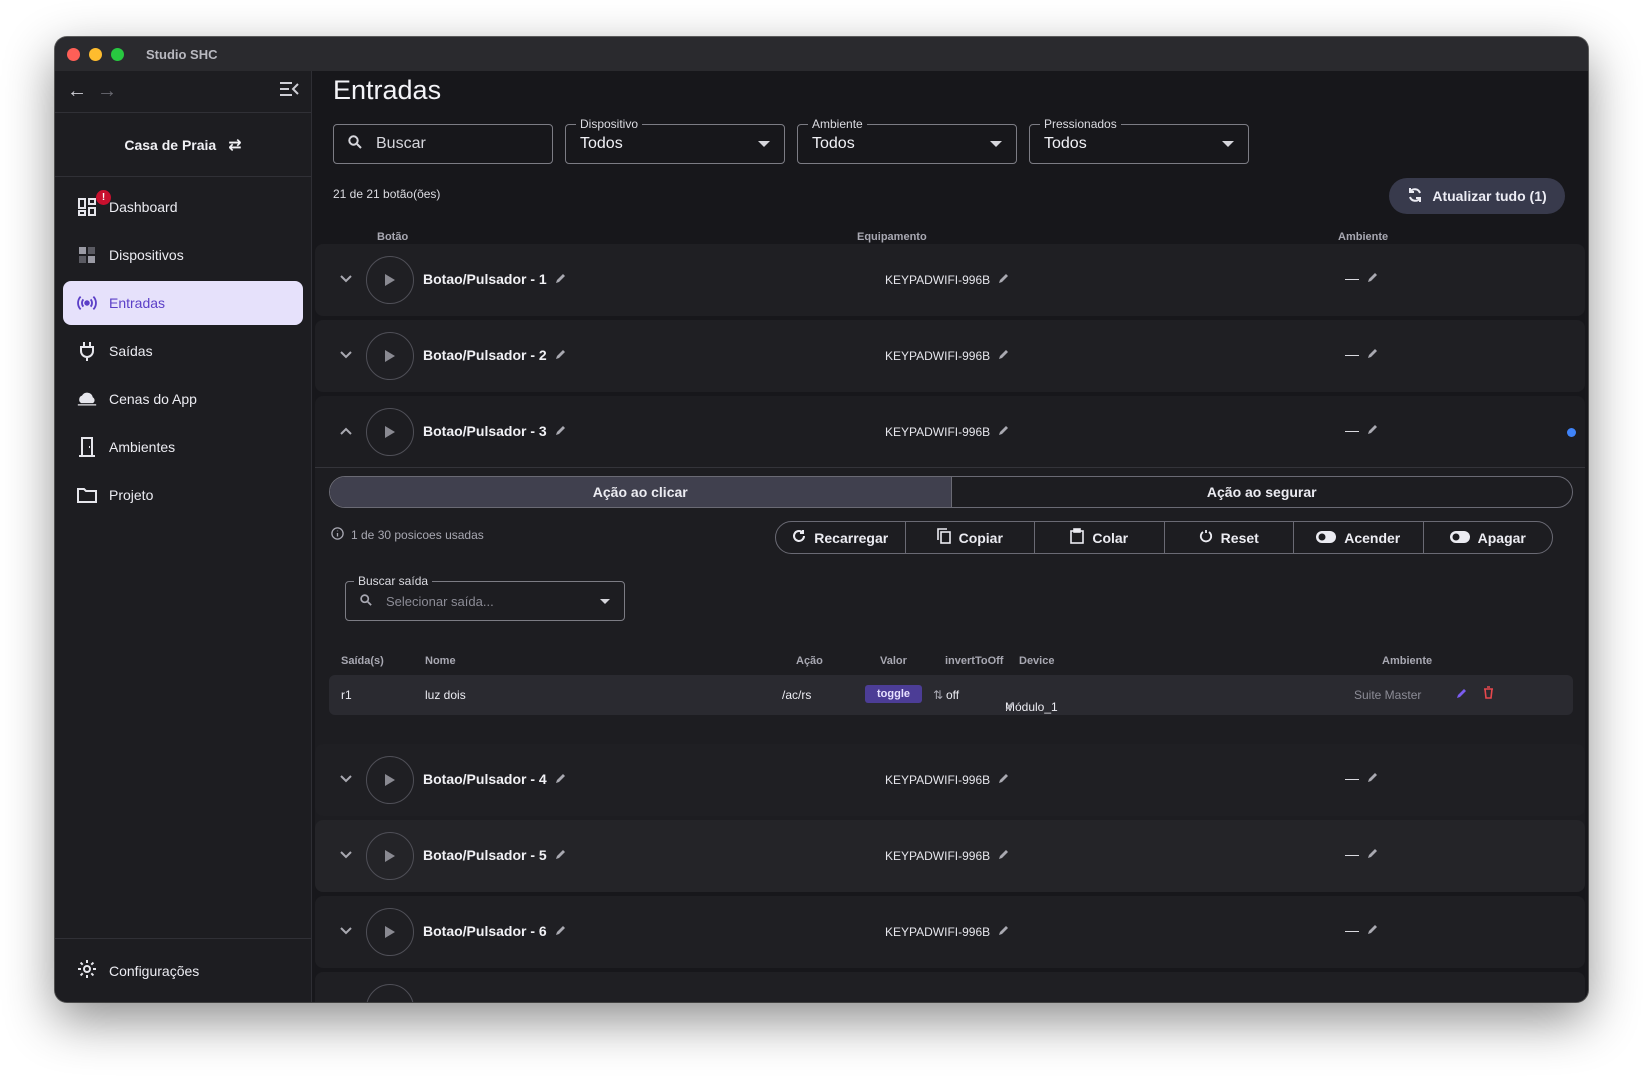  Describe the element at coordinates (1388, 695) in the screenshot. I see `output-ambient: Suite Master` at that location.